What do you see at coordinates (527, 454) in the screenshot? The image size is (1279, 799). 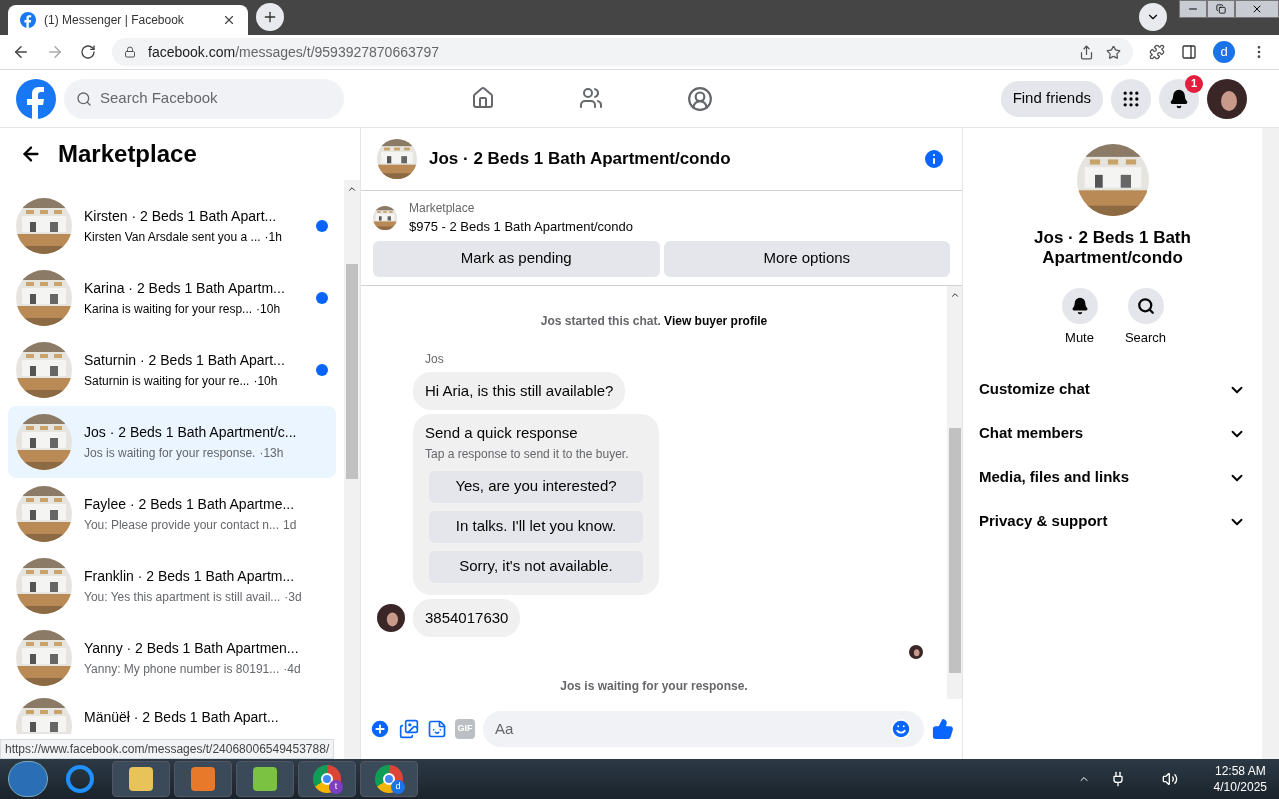 I see `quick-response-hint: Tap a response to send it to the buyer.` at bounding box center [527, 454].